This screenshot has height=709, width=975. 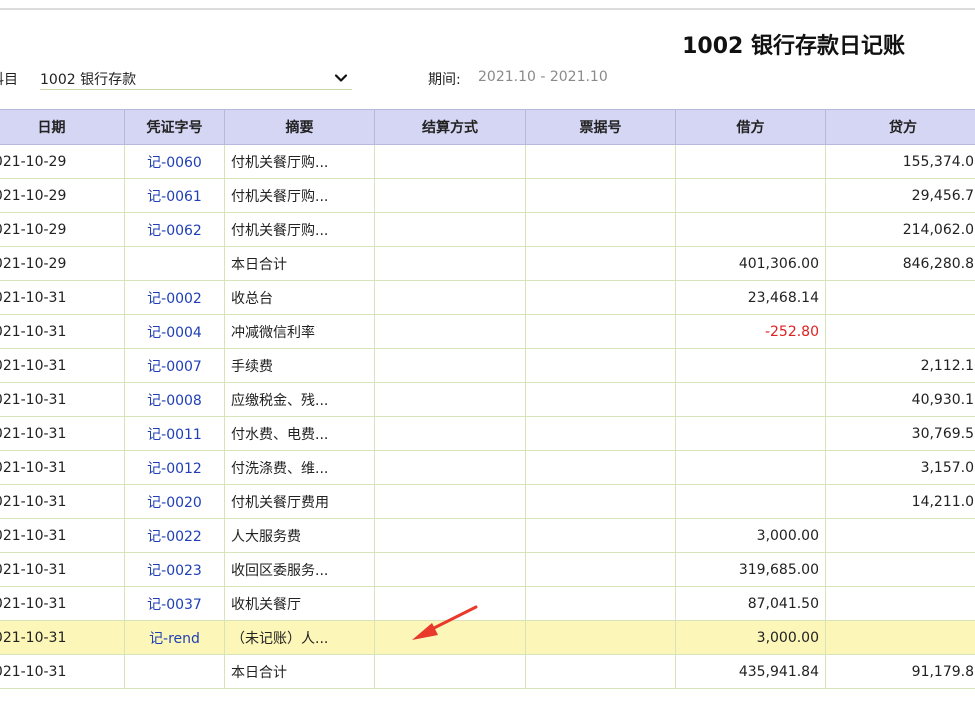 What do you see at coordinates (445, 622) in the screenshot?
I see `red-arrow-icon` at bounding box center [445, 622].